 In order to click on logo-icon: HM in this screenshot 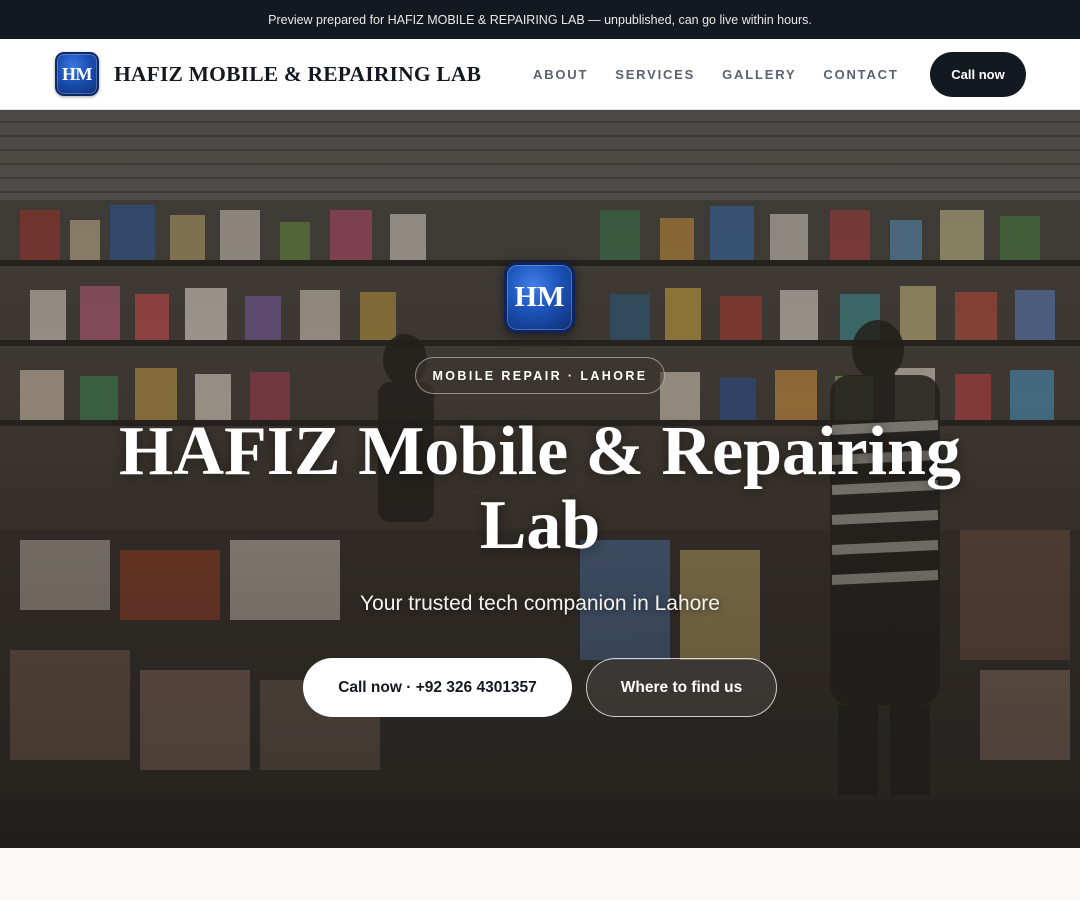, I will do `click(77, 74)`.